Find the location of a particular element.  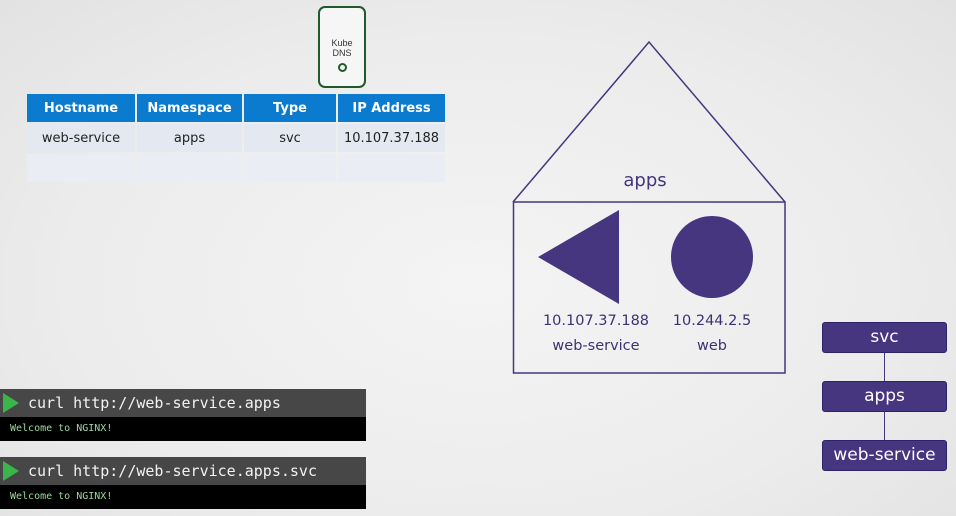

cell-hostname is located at coordinates (81, 168).